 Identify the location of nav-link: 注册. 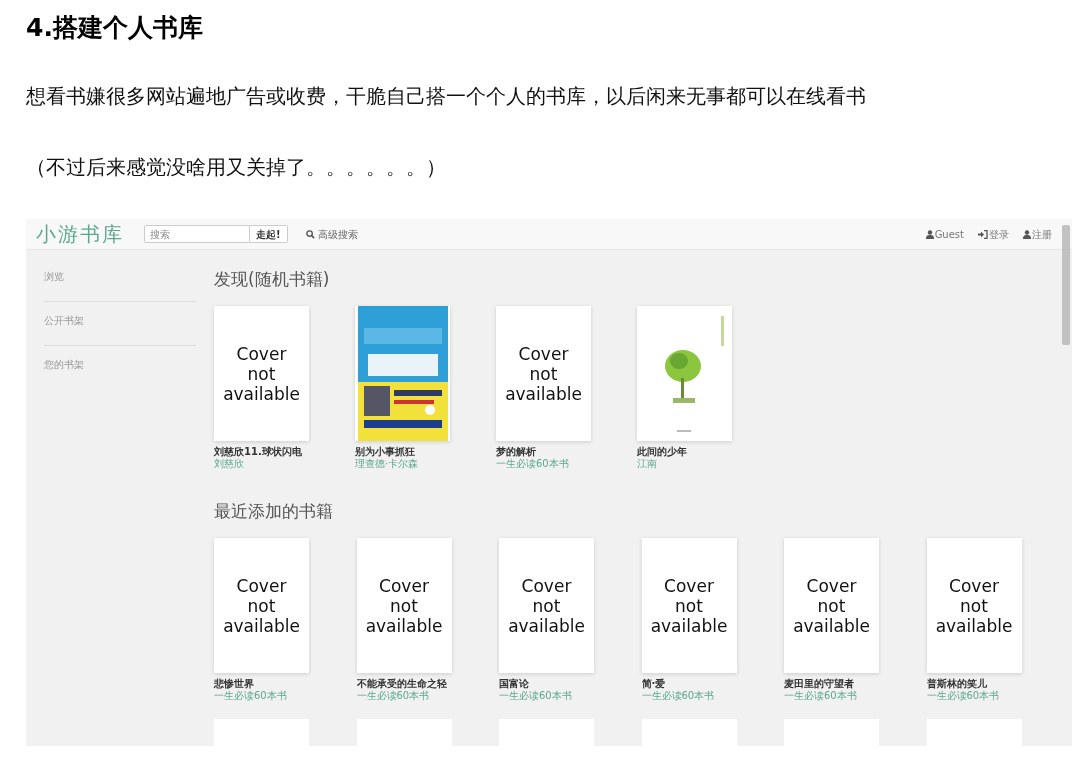
(1037, 234).